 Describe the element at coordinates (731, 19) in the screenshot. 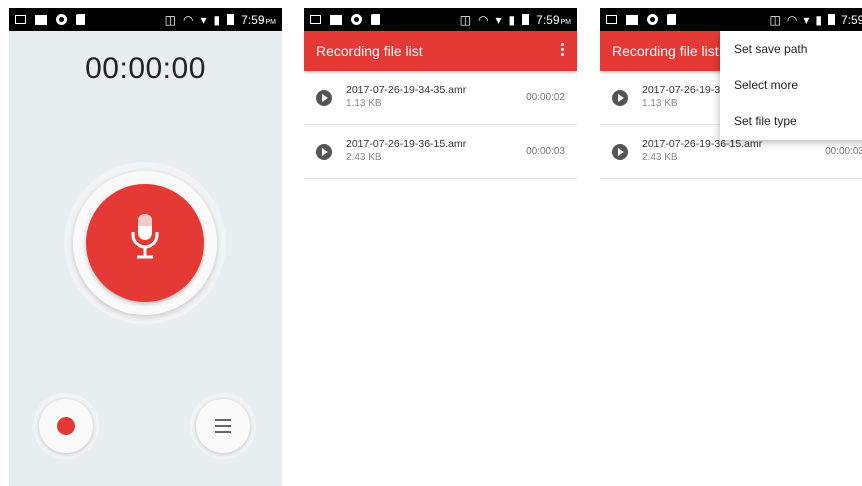

I see `status-bar: ◫ ◠ ▾ ▮ 7:59P` at that location.